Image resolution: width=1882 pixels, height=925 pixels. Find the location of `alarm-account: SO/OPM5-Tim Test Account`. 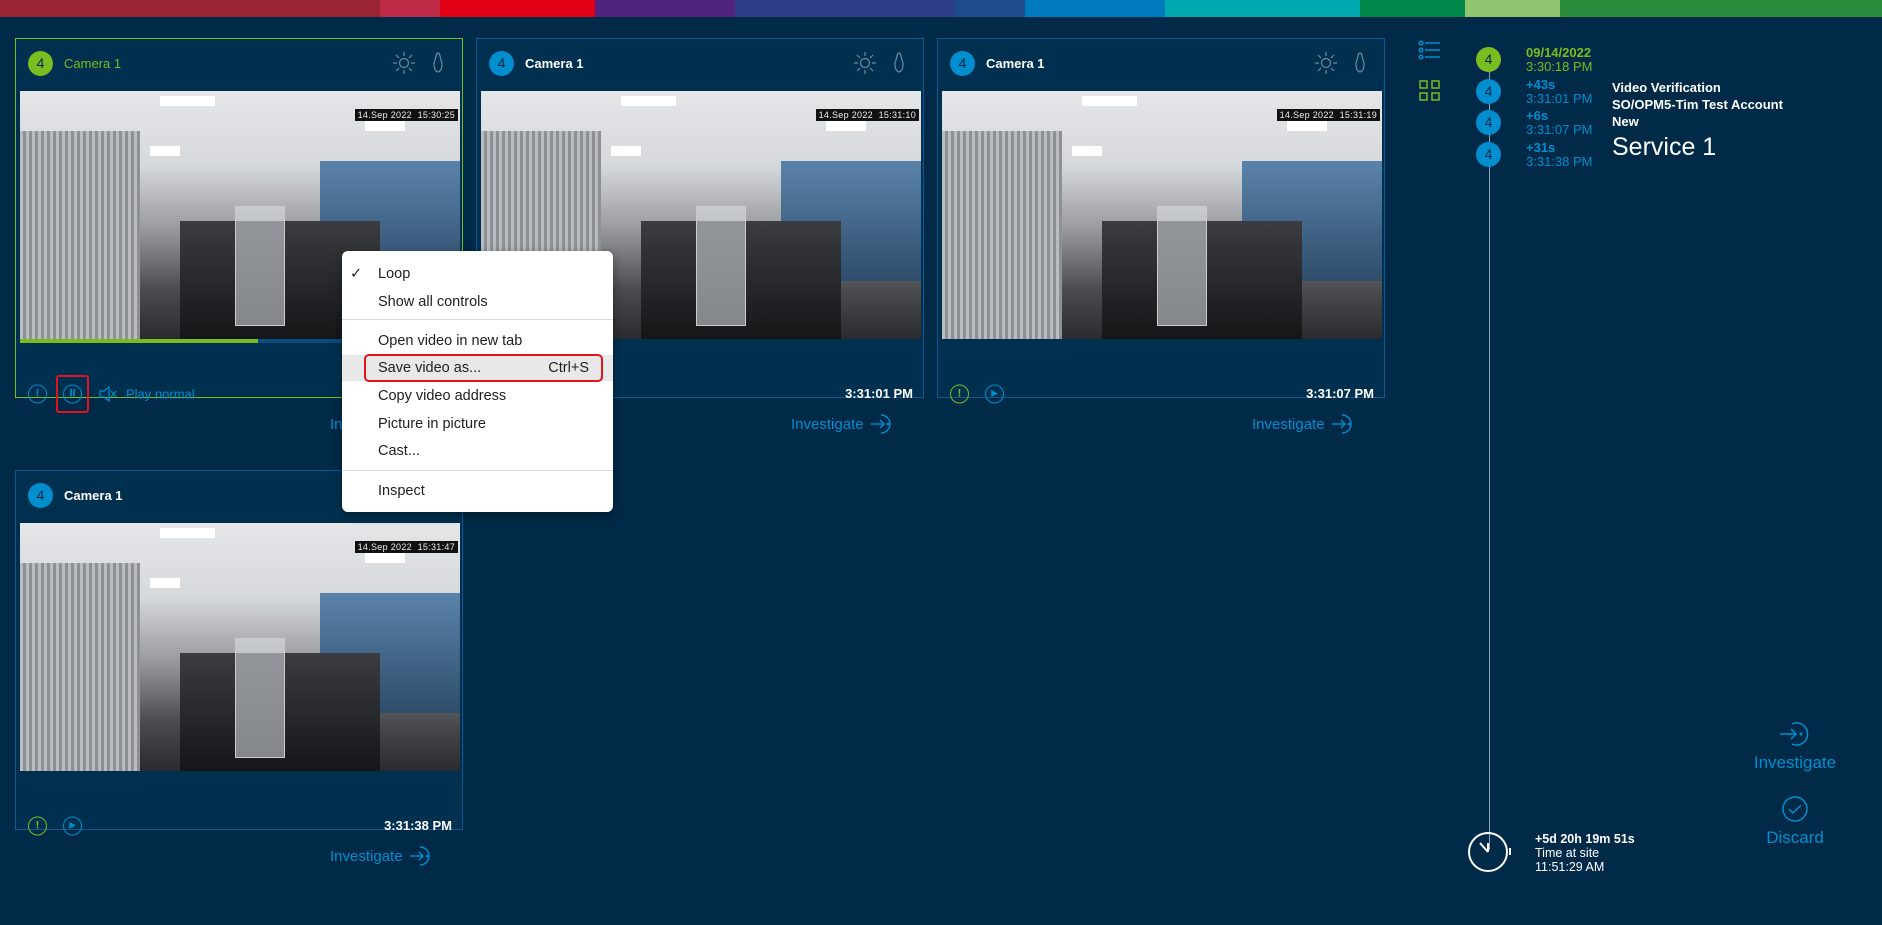

alarm-account: SO/OPM5-Tim Test Account is located at coordinates (1697, 104).